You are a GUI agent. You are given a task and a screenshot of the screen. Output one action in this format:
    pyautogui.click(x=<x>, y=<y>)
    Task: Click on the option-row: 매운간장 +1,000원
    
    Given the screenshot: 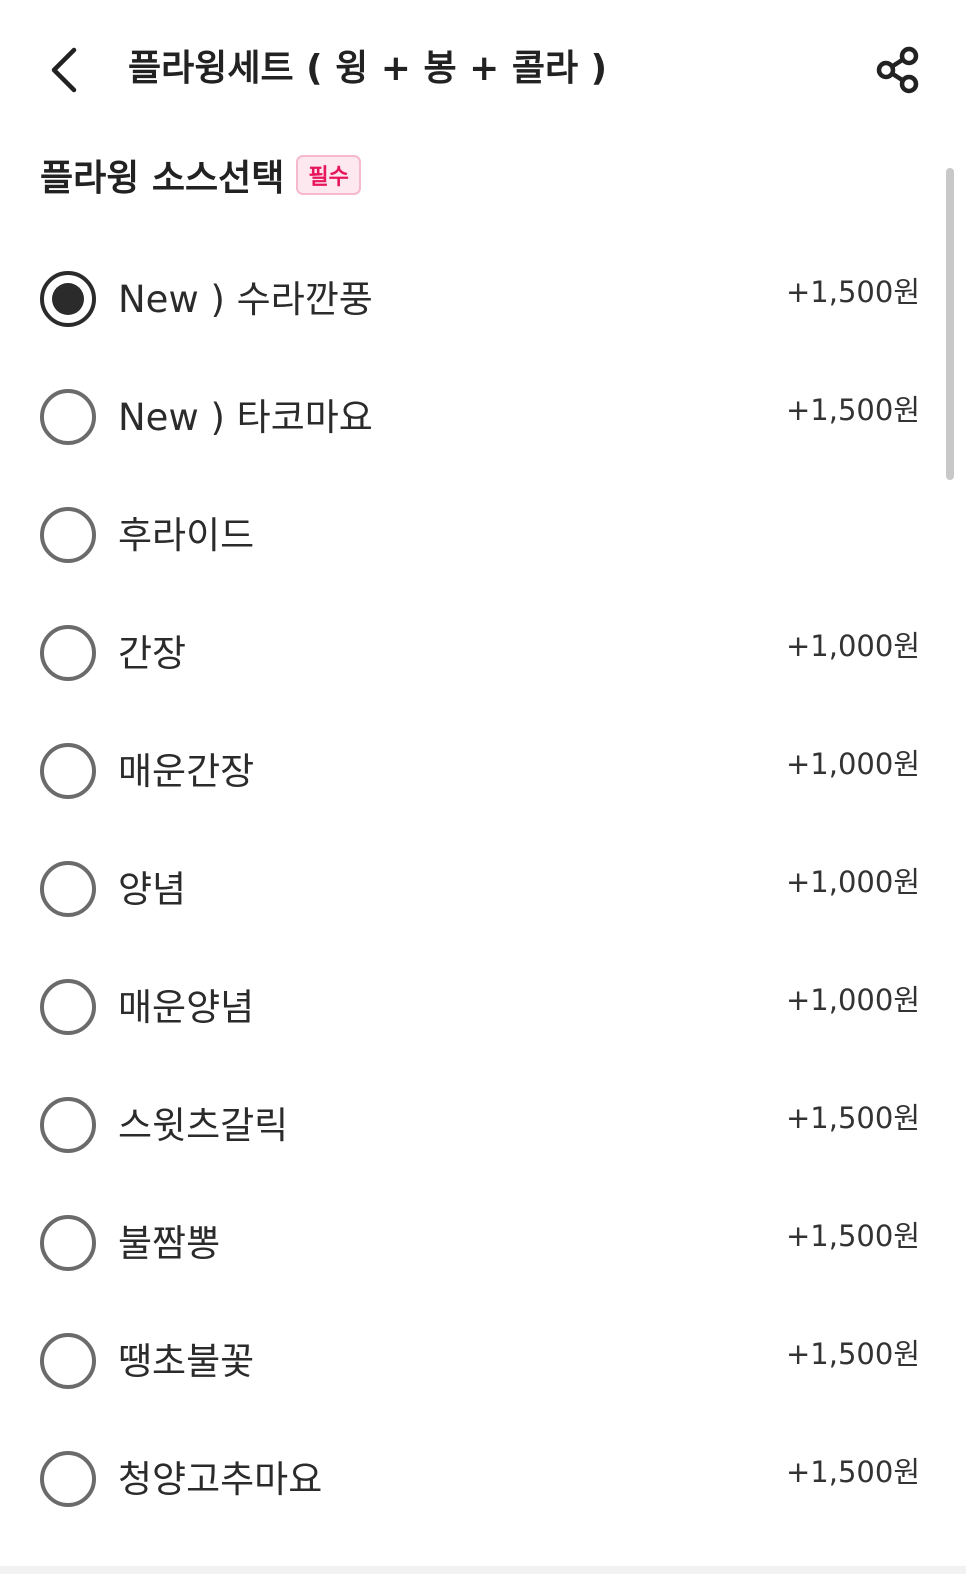 What is the action you would take?
    pyautogui.click(x=483, y=771)
    